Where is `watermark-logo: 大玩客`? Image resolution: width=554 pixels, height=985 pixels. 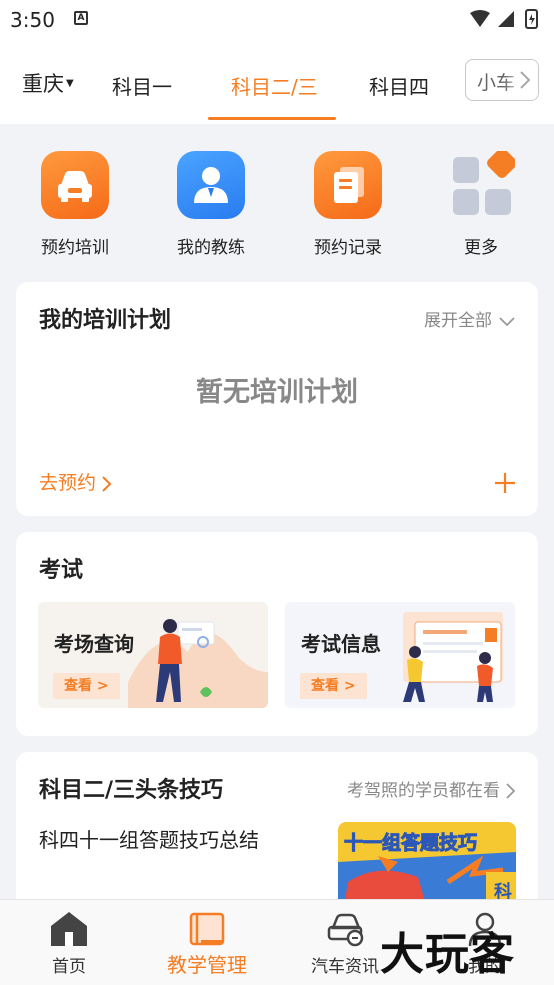 watermark-logo: 大玩客 is located at coordinates (447, 954).